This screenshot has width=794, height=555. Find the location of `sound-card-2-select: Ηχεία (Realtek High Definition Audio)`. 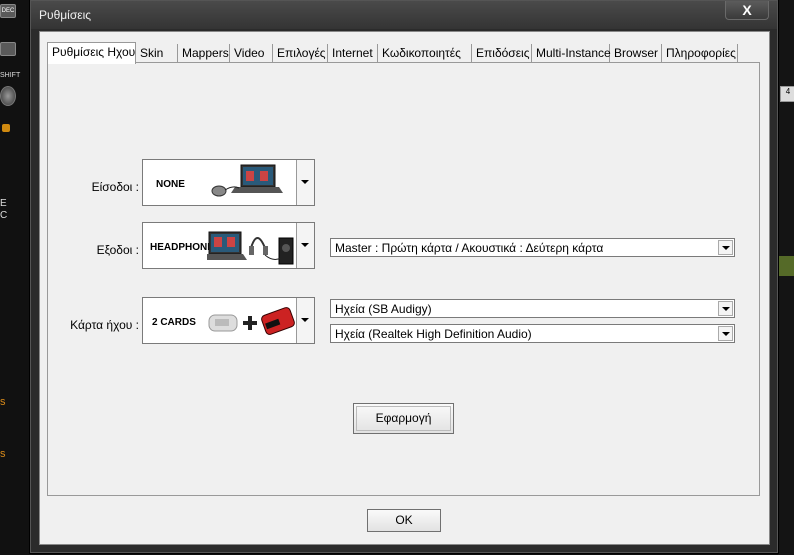

sound-card-2-select: Ηχεία (Realtek High Definition Audio) is located at coordinates (532, 333).